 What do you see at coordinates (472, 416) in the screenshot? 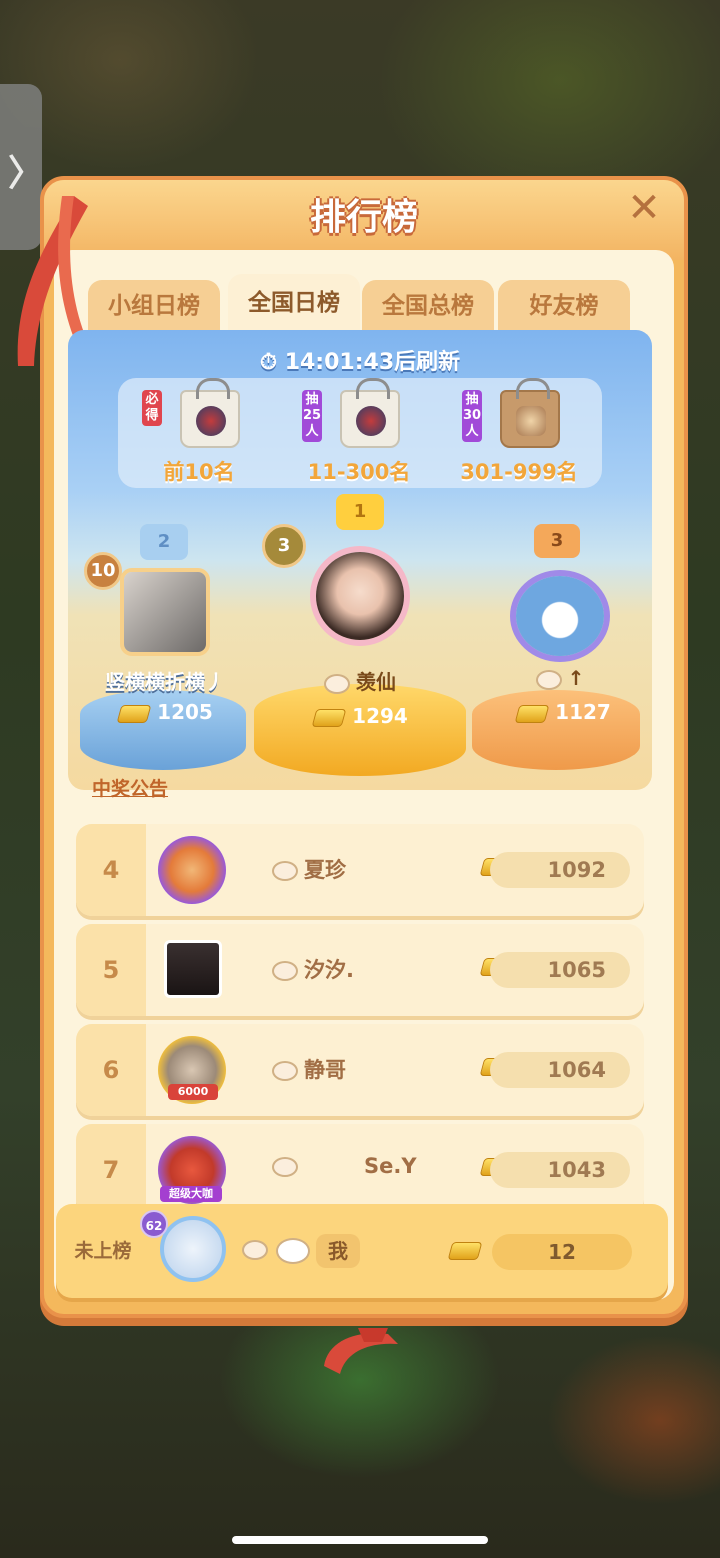
I see `prize-tag: 抽30人` at bounding box center [472, 416].